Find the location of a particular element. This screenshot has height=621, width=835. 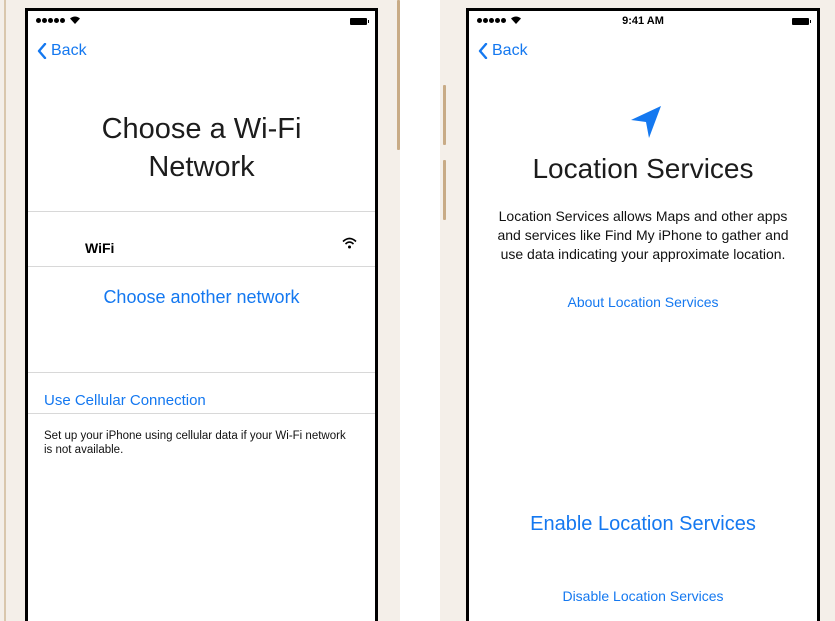

disable-location-services-button: Disable Location Services is located at coordinates (643, 596).